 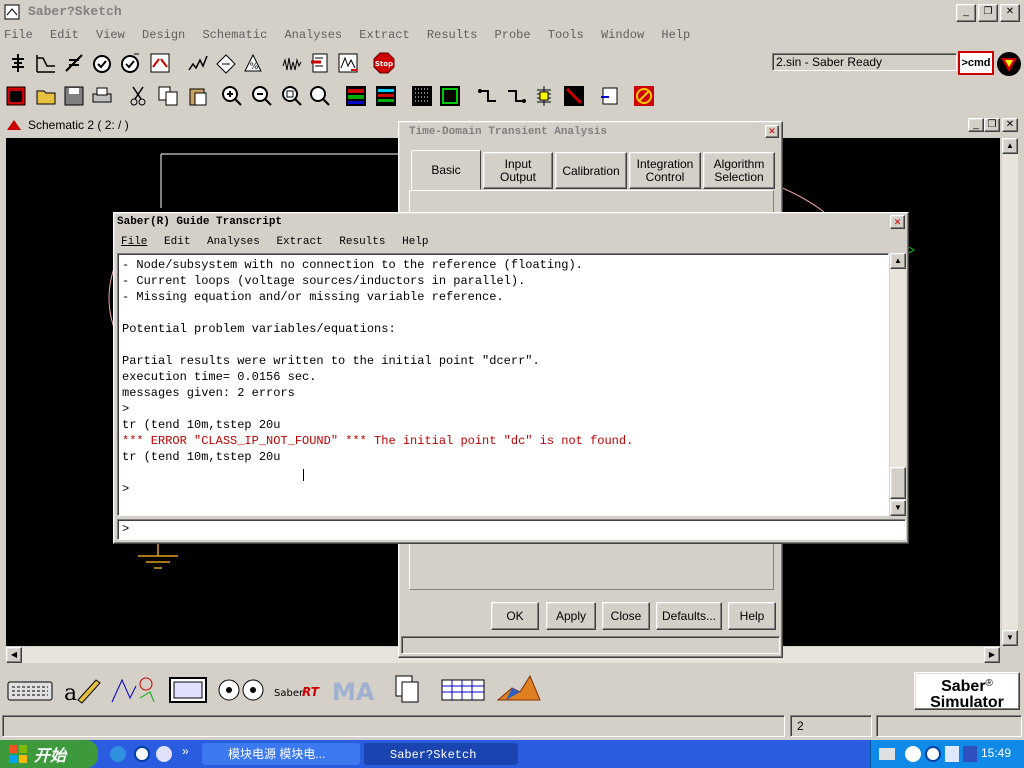 What do you see at coordinates (64, 35) in the screenshot?
I see `menu-edit: Edit` at bounding box center [64, 35].